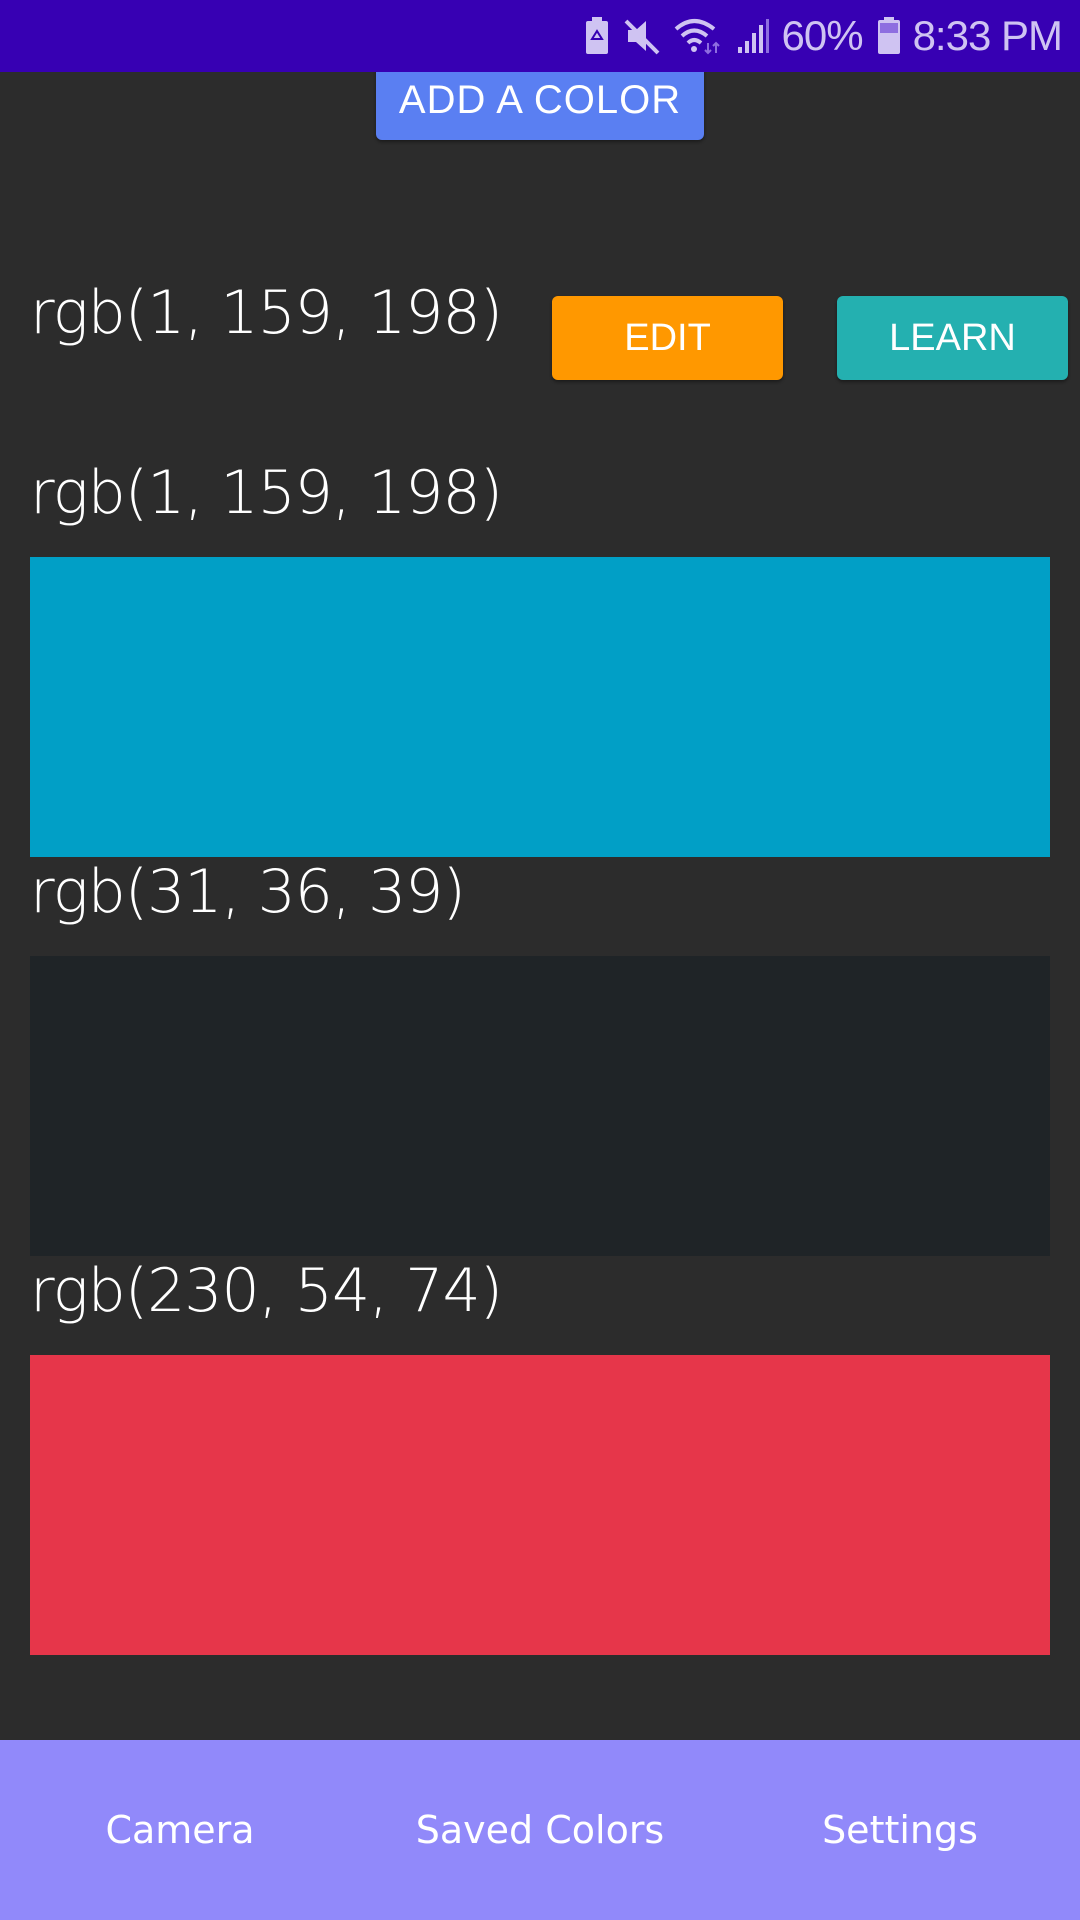 The image size is (1080, 1920). I want to click on battery-icon, so click(889, 36).